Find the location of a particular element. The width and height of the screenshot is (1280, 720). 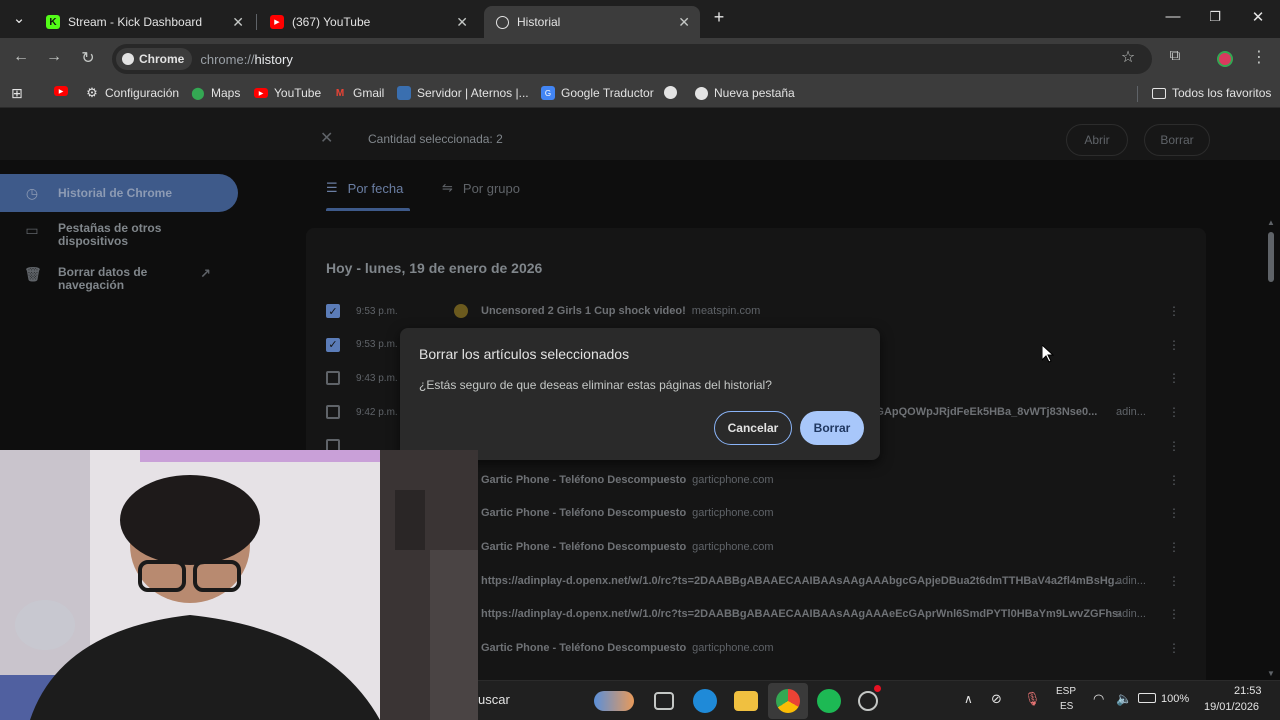

wifi-icon: ◠ is located at coordinates (1098, 699).